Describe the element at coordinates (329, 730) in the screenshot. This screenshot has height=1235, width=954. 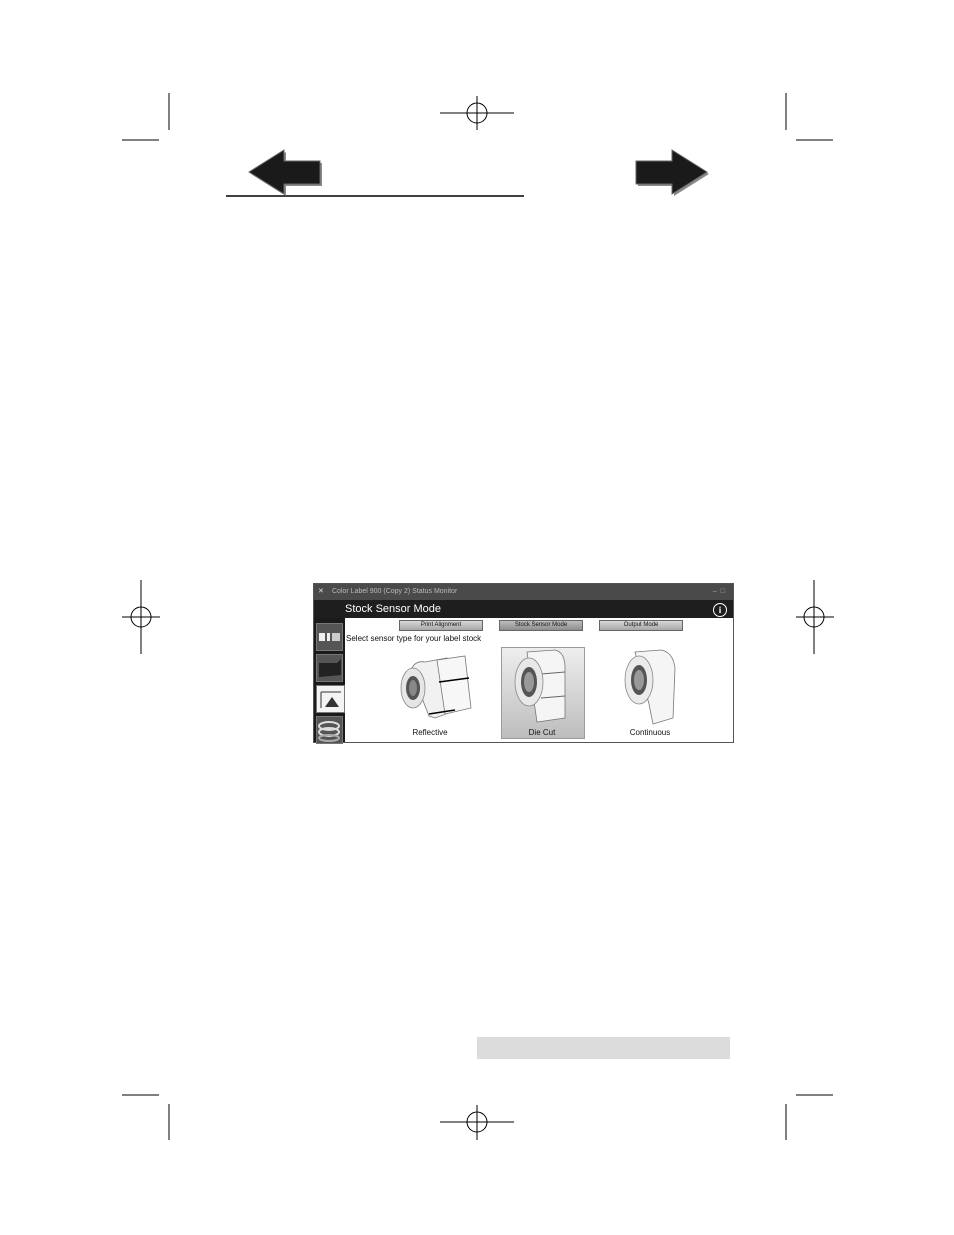
I see `label-roll-icon` at that location.